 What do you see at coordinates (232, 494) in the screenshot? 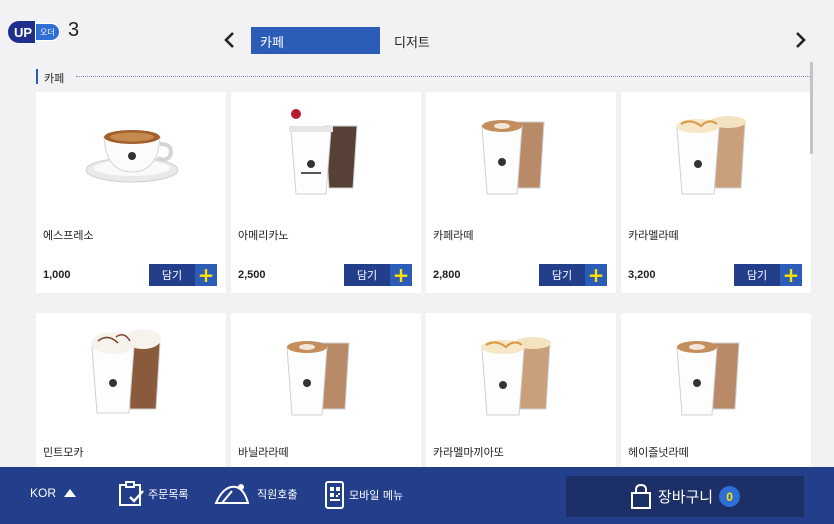
I see `call-staff-icon` at bounding box center [232, 494].